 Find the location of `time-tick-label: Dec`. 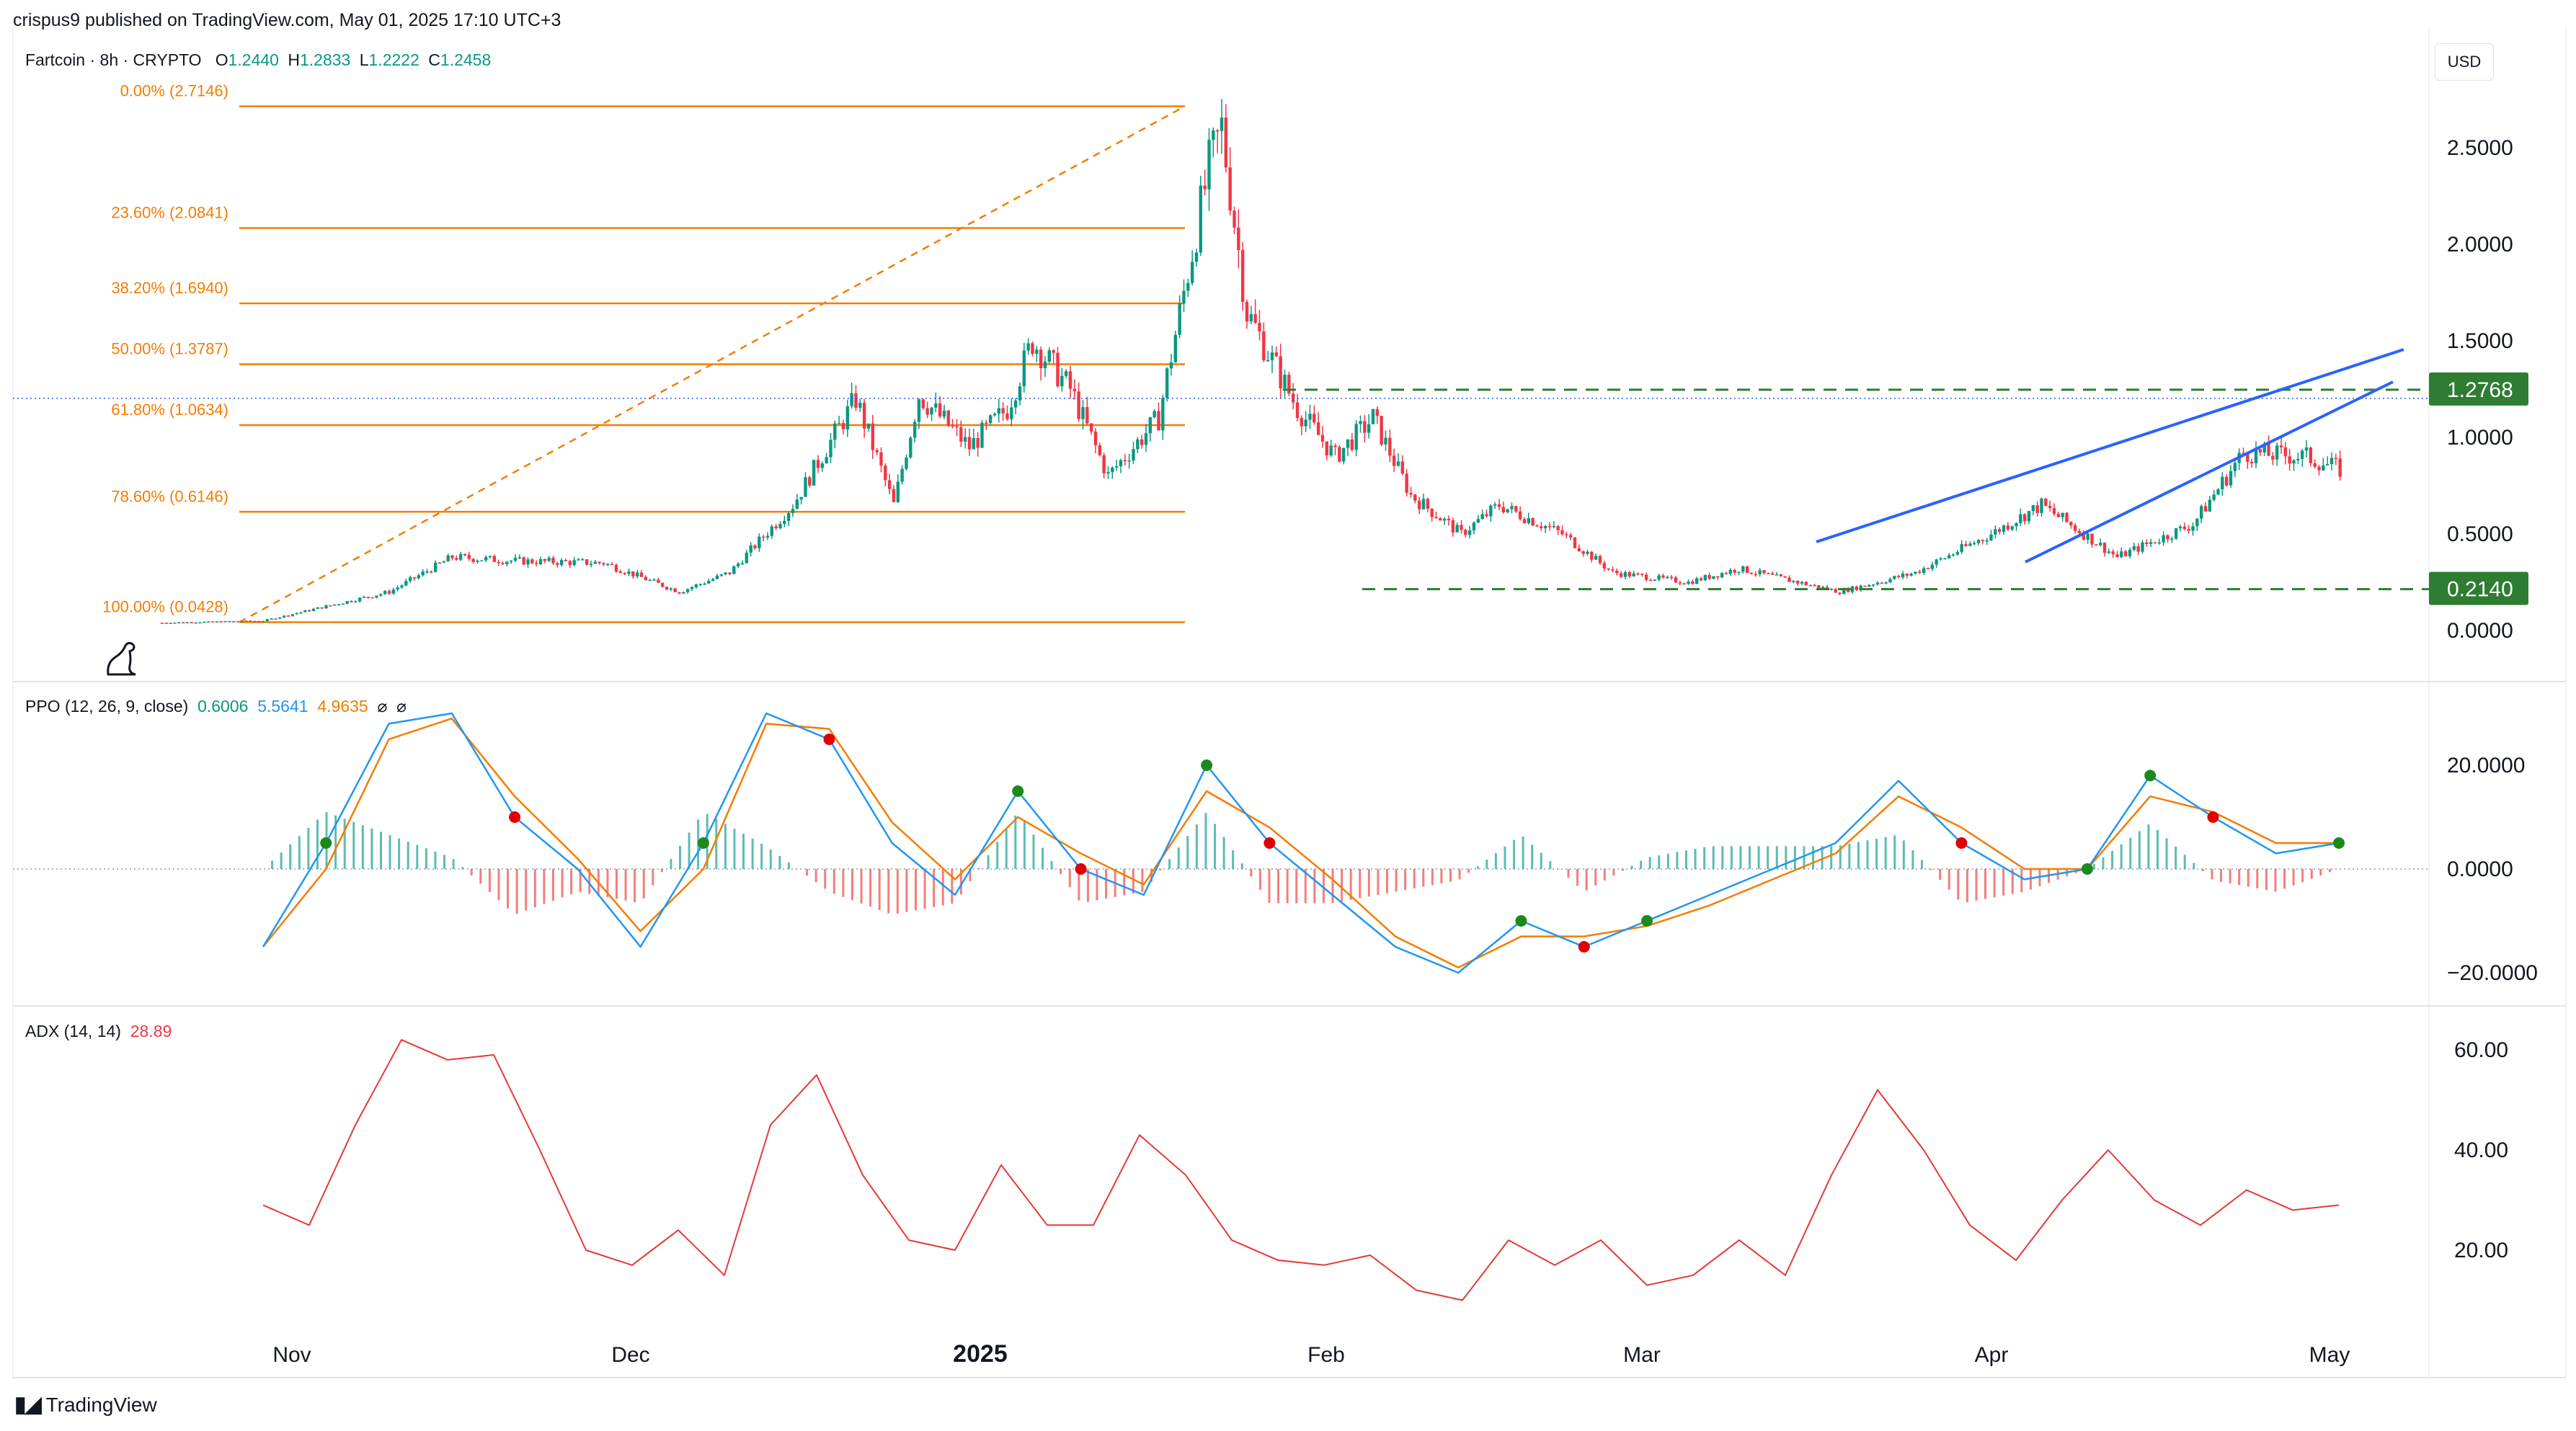

time-tick-label: Dec is located at coordinates (630, 1355).